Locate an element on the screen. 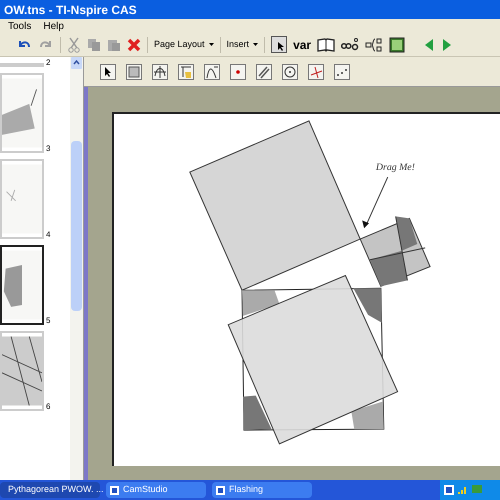 This screenshot has width=500, height=500. page-layout-menu: Page Layout is located at coordinates (184, 45).